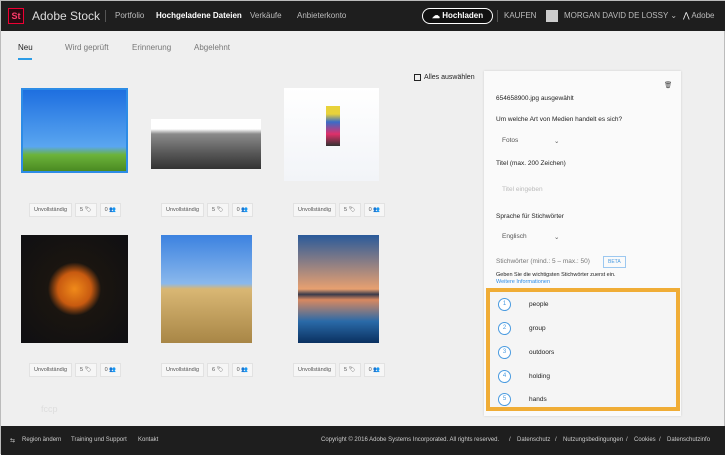  I want to click on photo-group-hug, so click(206, 144).